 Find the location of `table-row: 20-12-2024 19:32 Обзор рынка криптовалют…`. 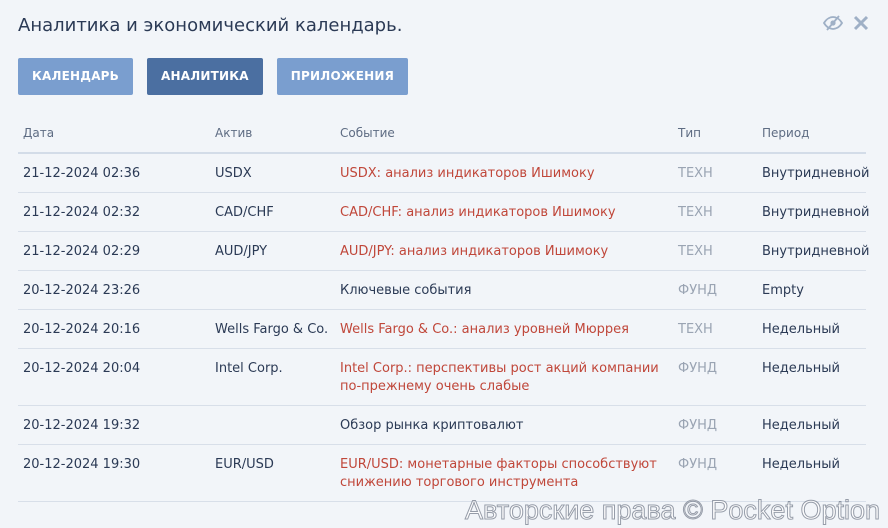

table-row: 20-12-2024 19:32 Обзор рынка криптовалют… is located at coordinates (442, 425).